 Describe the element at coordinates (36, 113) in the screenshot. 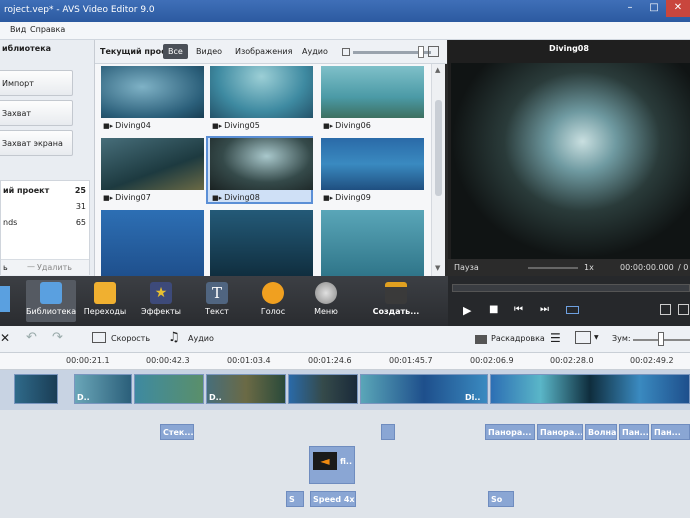

I see `capture-button: Захват` at that location.